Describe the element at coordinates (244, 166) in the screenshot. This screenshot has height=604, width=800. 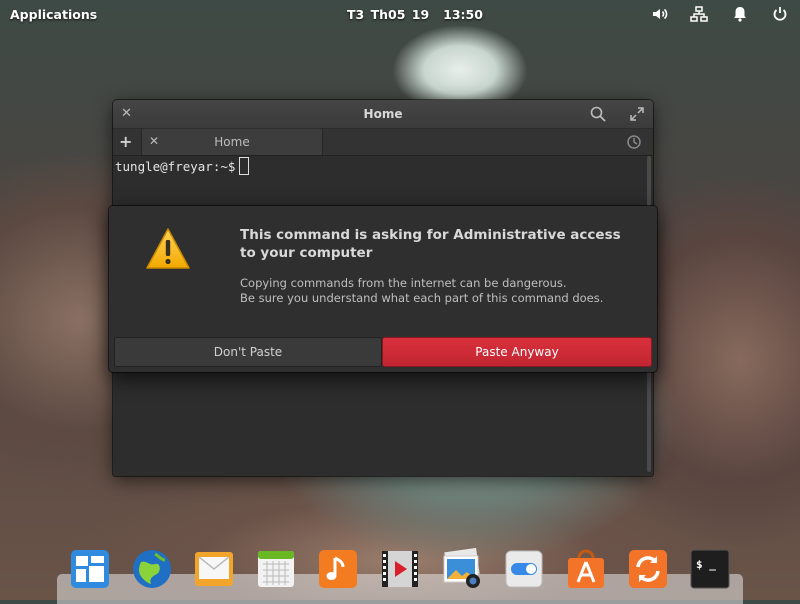
I see `text-cursor` at that location.